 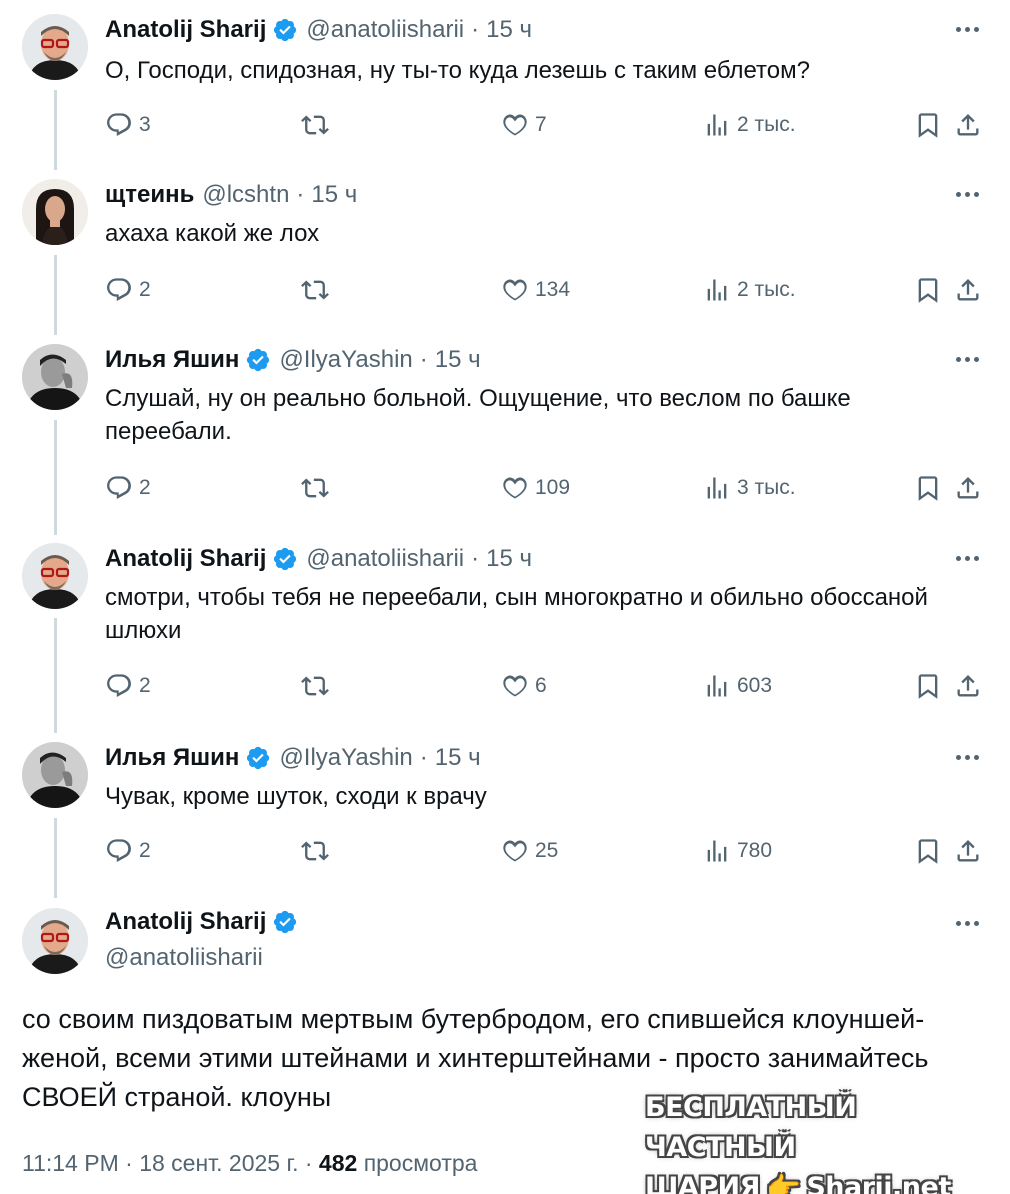 I want to click on tweet-actions: 2 134 2 тыс., so click(x=543, y=290).